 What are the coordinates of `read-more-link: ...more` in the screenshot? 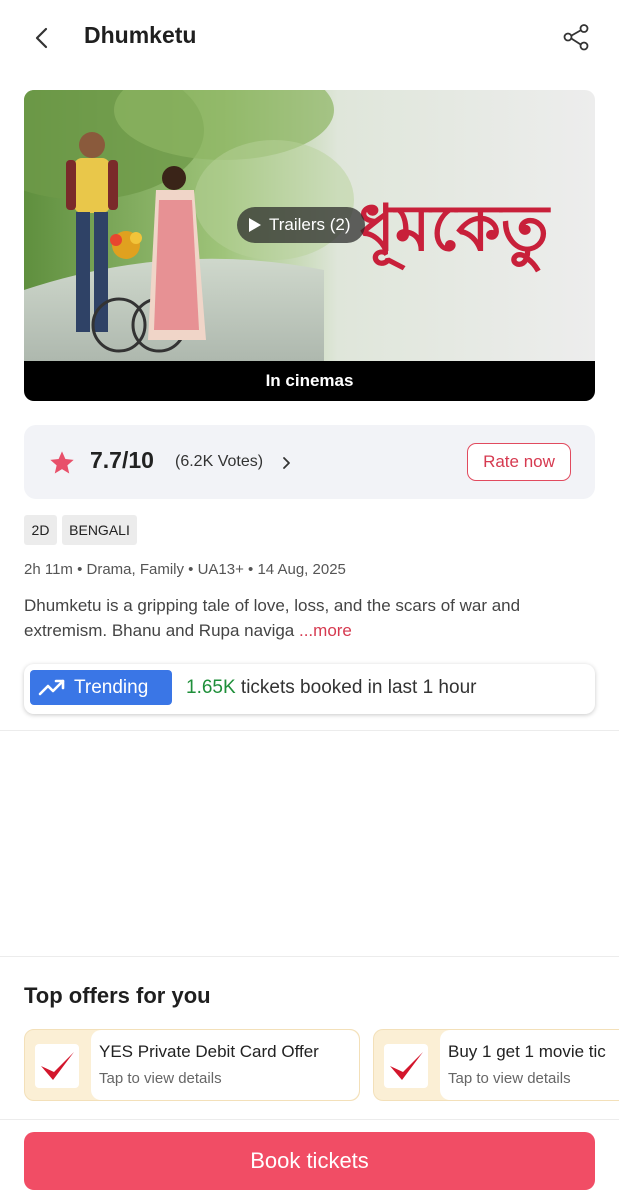 It's located at (323, 630).